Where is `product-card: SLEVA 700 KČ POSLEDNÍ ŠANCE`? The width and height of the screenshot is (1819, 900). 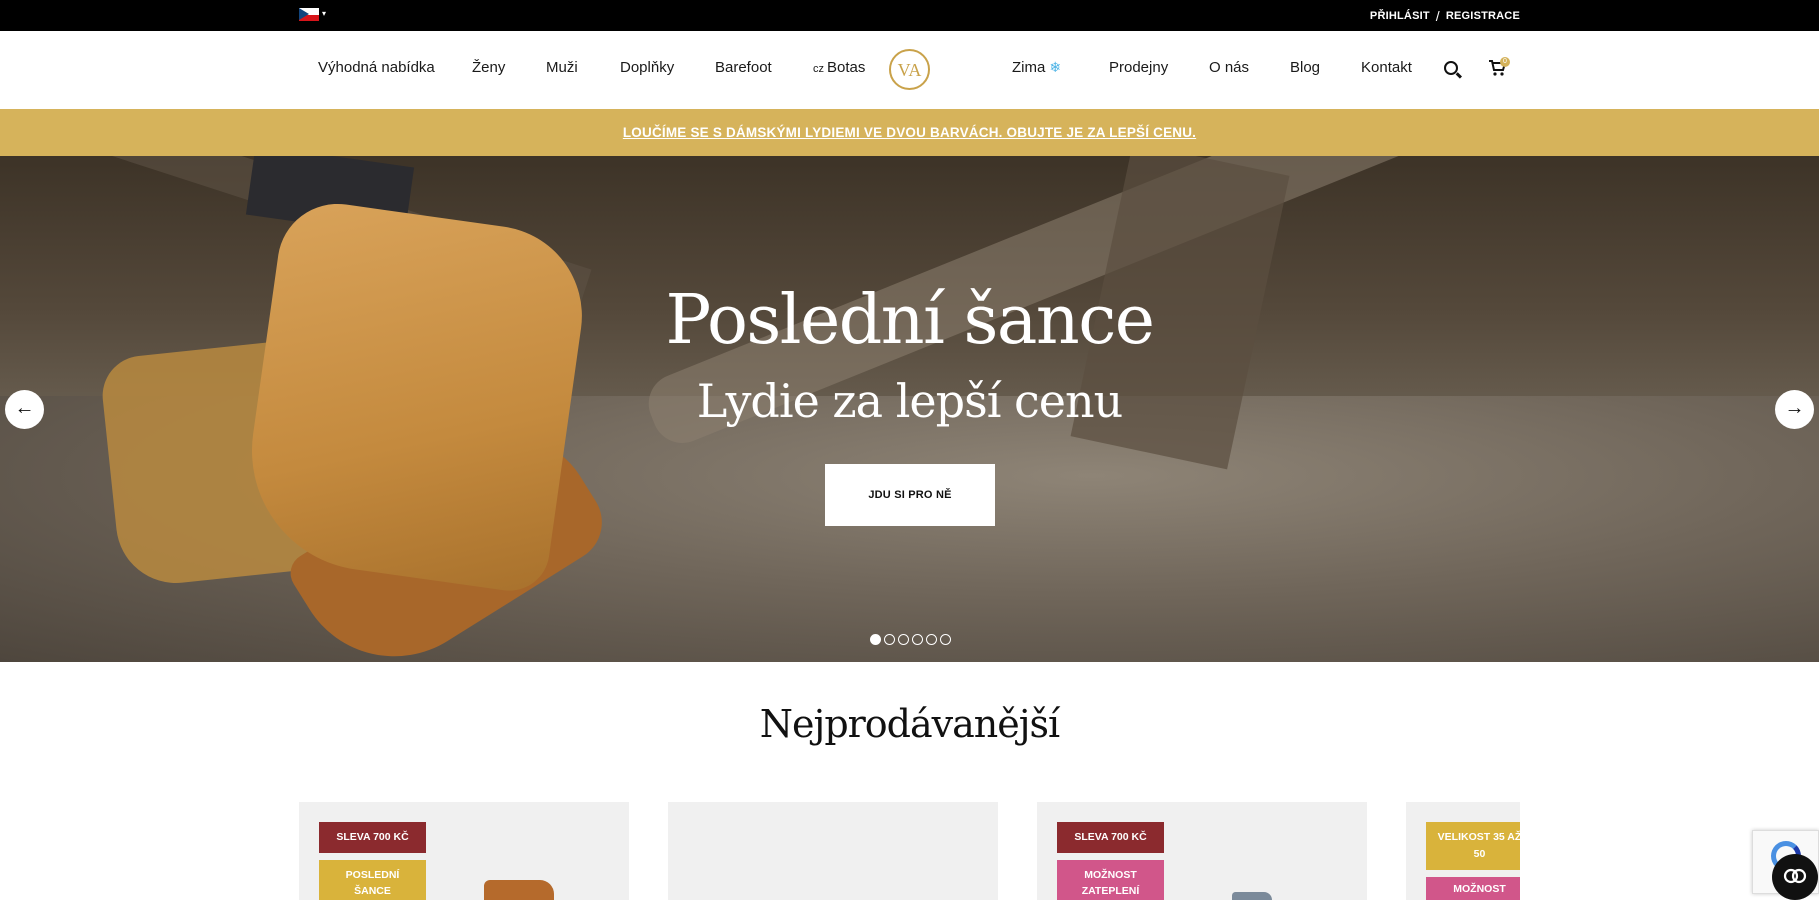 product-card: SLEVA 700 KČ POSLEDNÍ ŠANCE is located at coordinates (464, 851).